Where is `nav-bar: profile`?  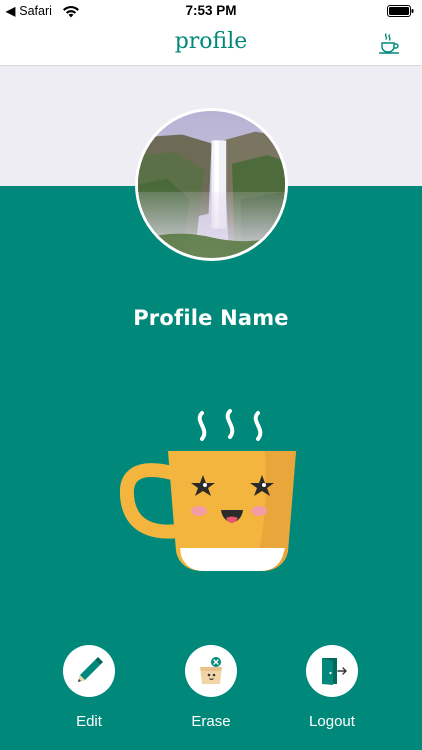 nav-bar: profile is located at coordinates (211, 44).